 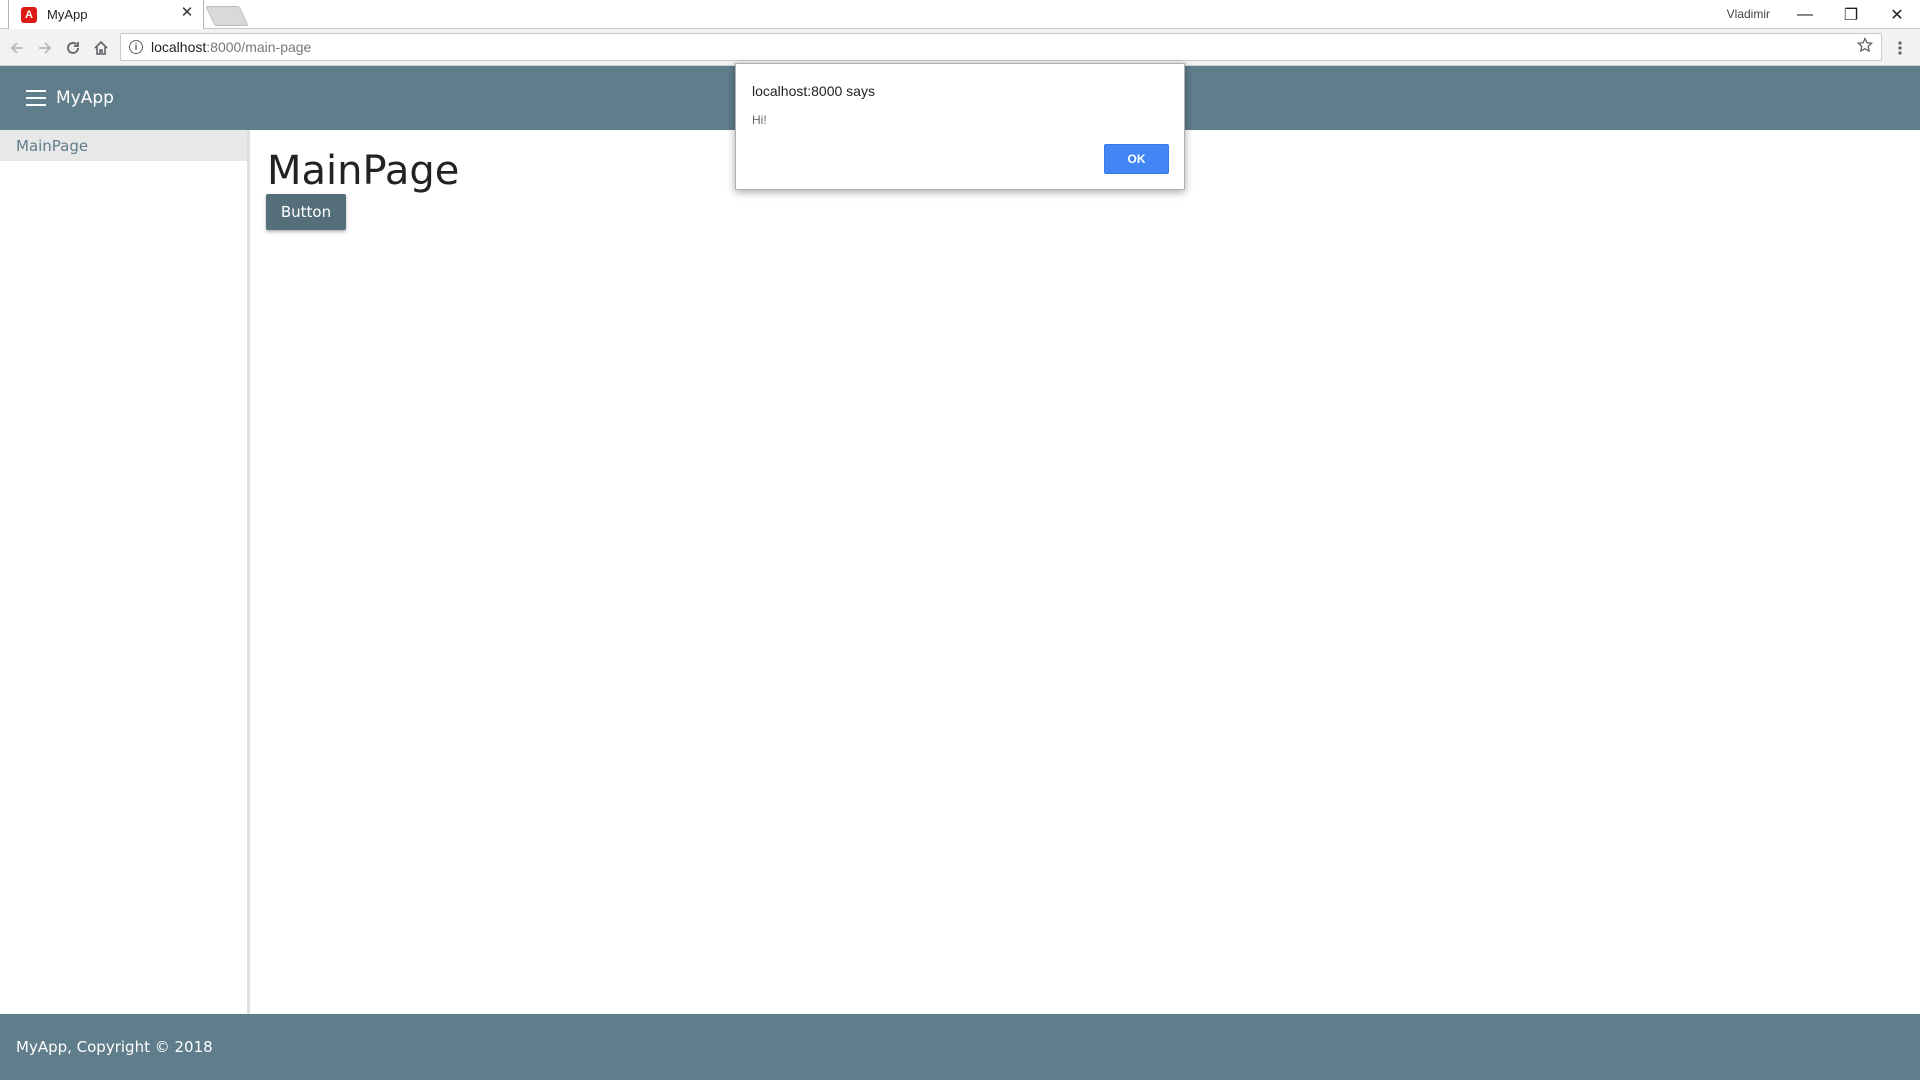 I want to click on new-tab-button, so click(x=227, y=16).